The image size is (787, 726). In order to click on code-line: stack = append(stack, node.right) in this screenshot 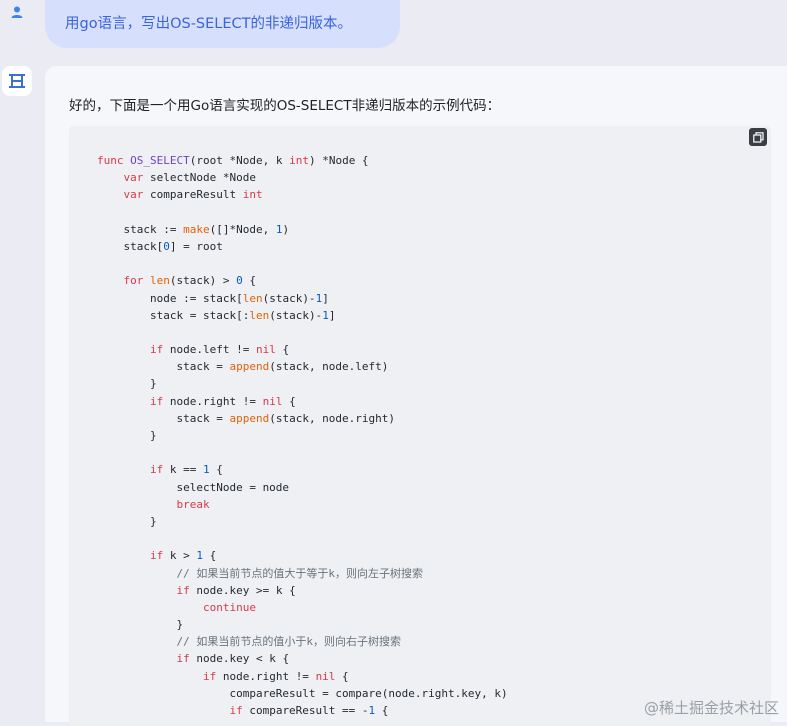, I will do `click(246, 418)`.